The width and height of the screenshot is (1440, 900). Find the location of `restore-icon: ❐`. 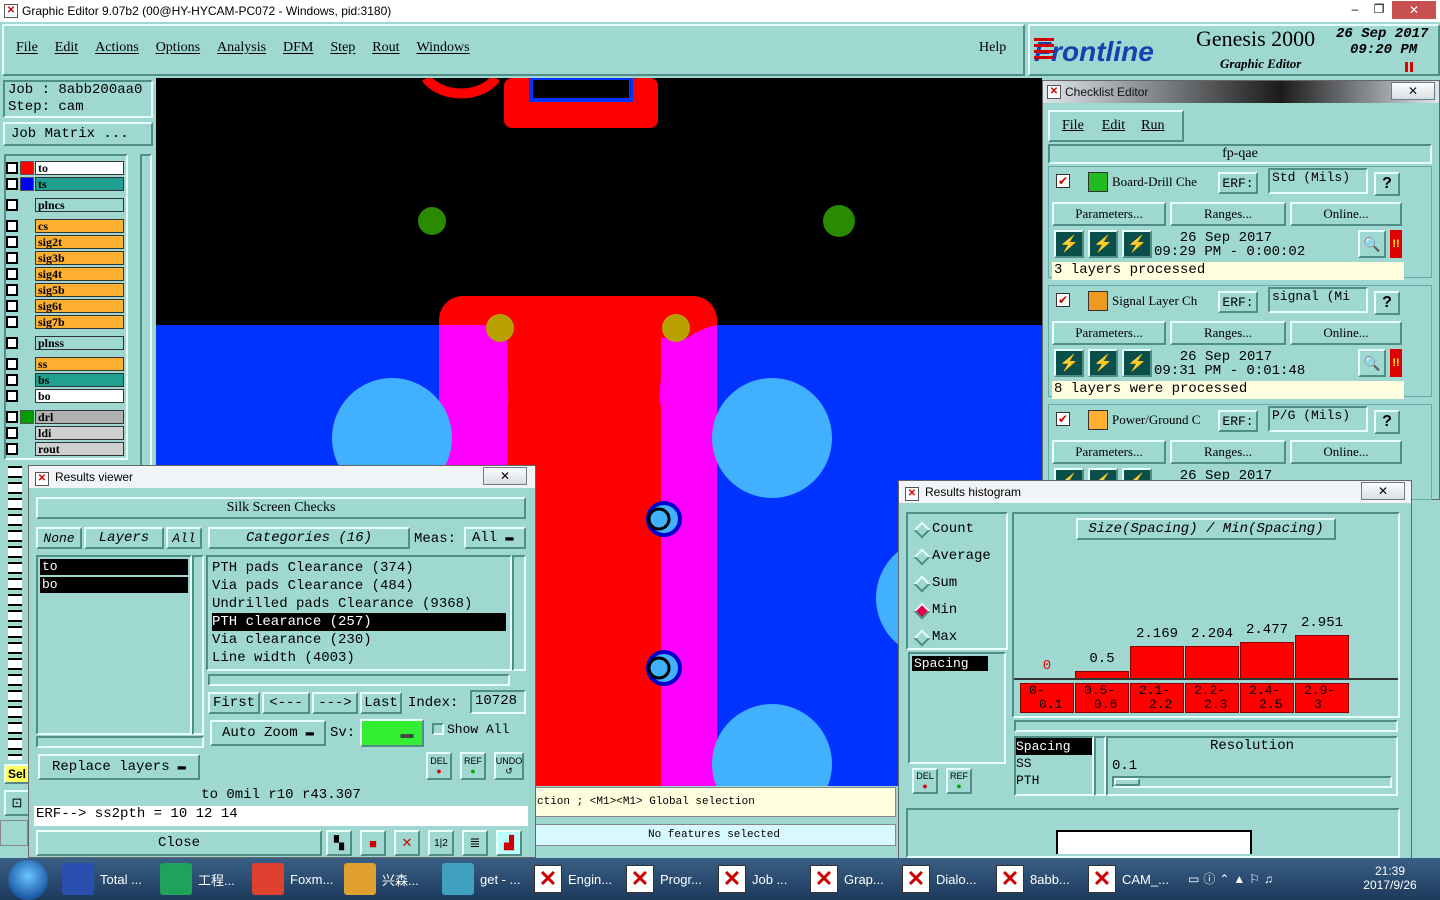

restore-icon: ❐ is located at coordinates (1379, 10).